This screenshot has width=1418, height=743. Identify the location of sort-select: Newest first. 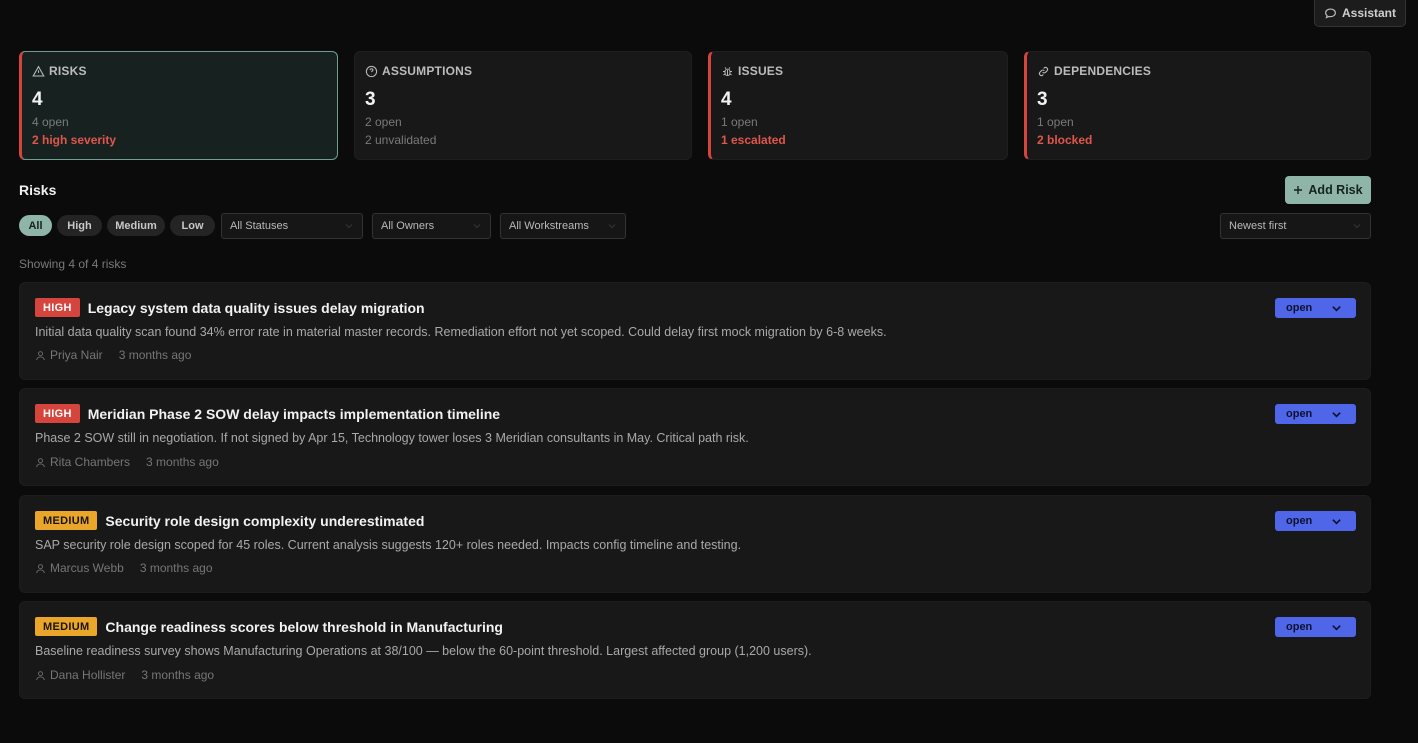
(1295, 226).